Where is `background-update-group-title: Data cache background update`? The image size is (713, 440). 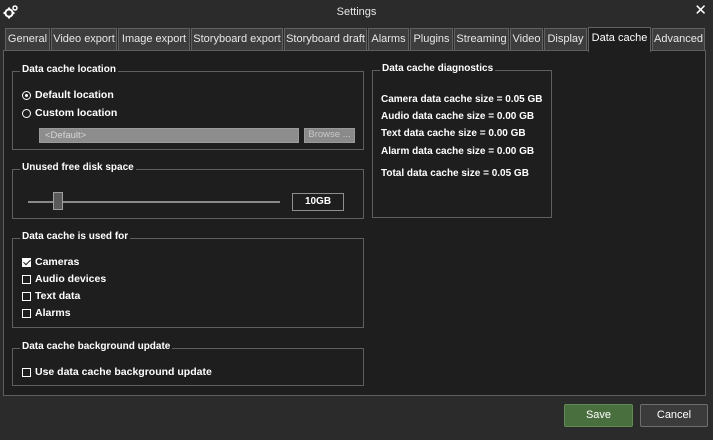 background-update-group-title: Data cache background update is located at coordinates (96, 346).